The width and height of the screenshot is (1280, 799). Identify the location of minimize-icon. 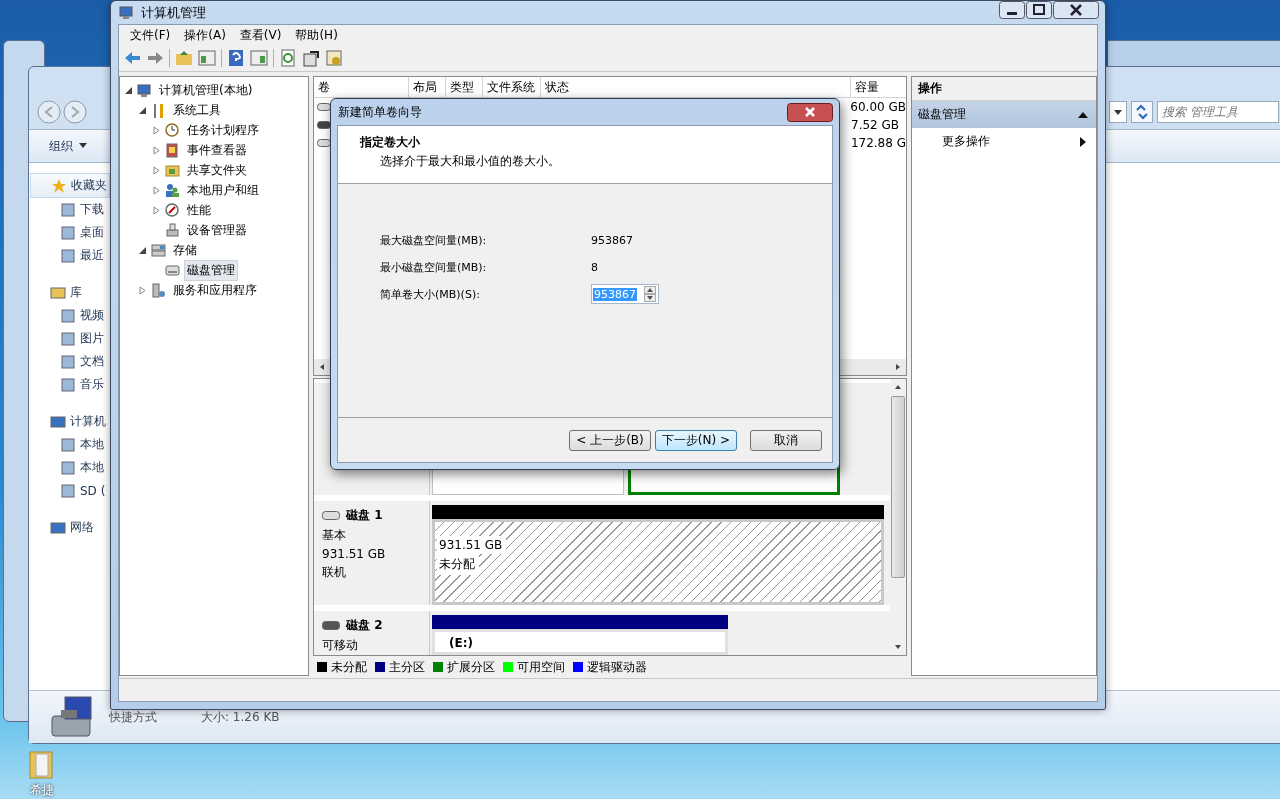
(1012, 10).